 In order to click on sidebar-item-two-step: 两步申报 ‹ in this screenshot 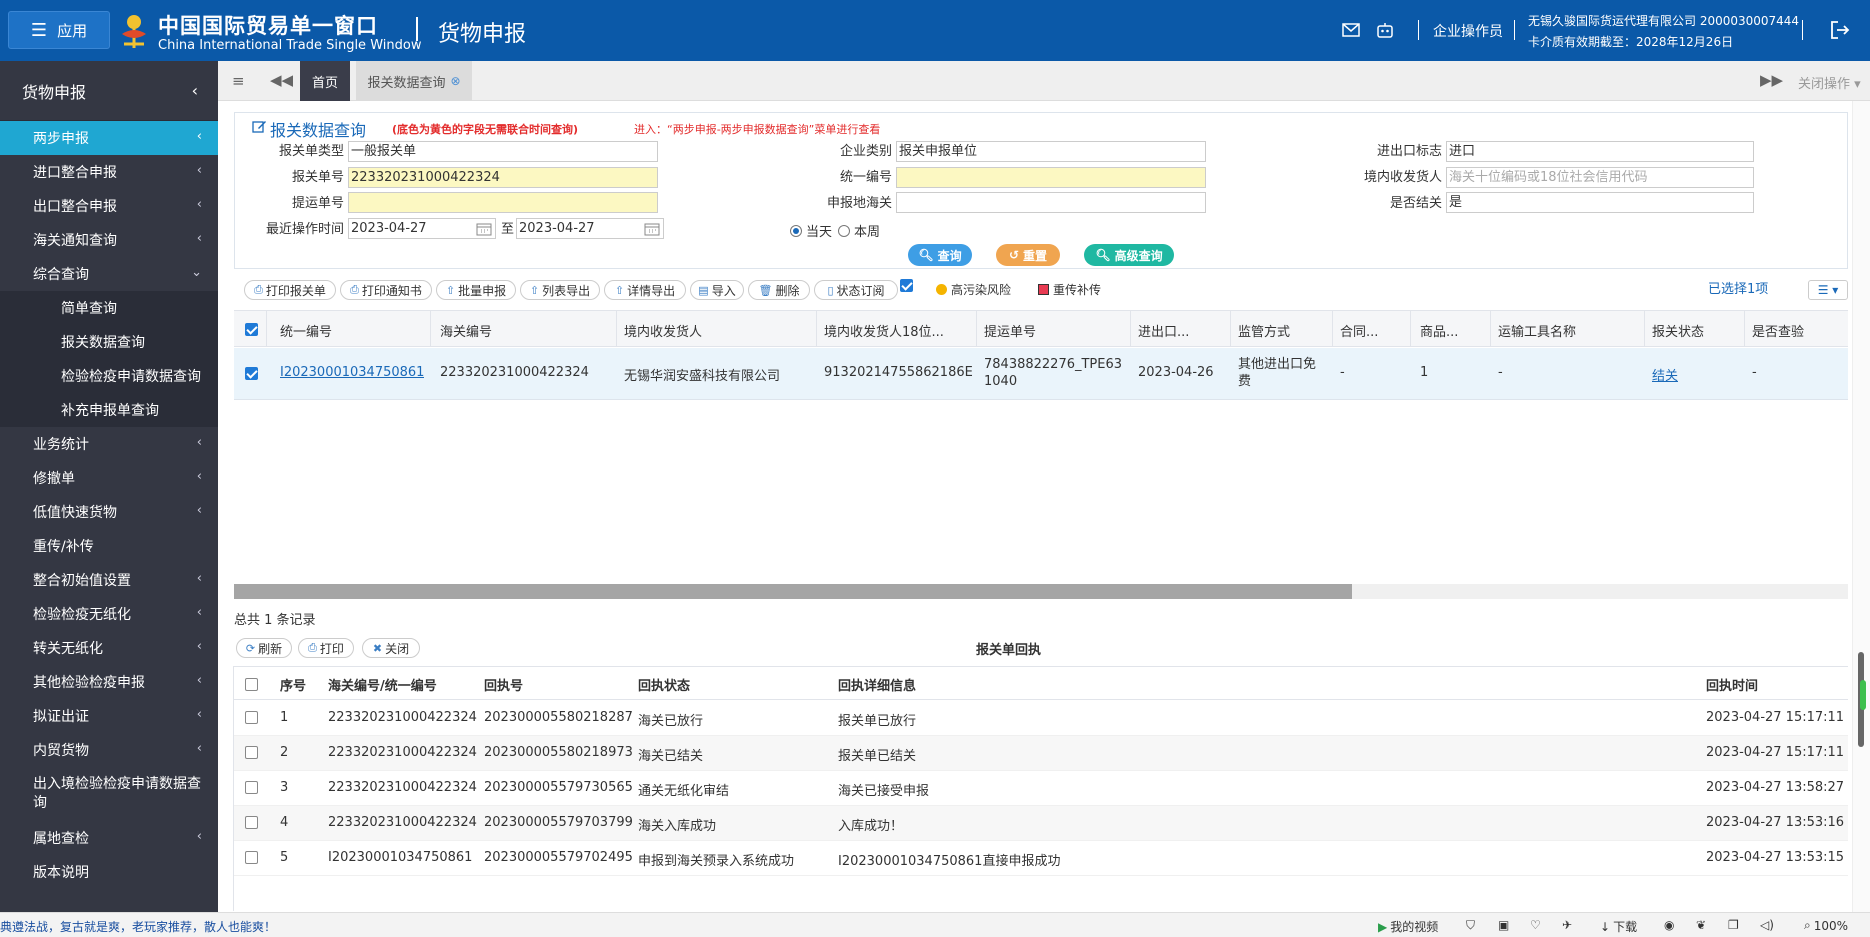, I will do `click(109, 138)`.